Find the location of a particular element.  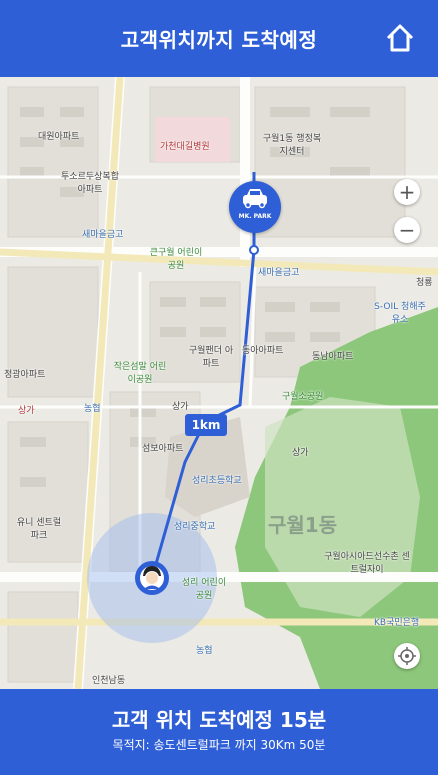

poi-label: 가천대길병원 is located at coordinates (185, 147).